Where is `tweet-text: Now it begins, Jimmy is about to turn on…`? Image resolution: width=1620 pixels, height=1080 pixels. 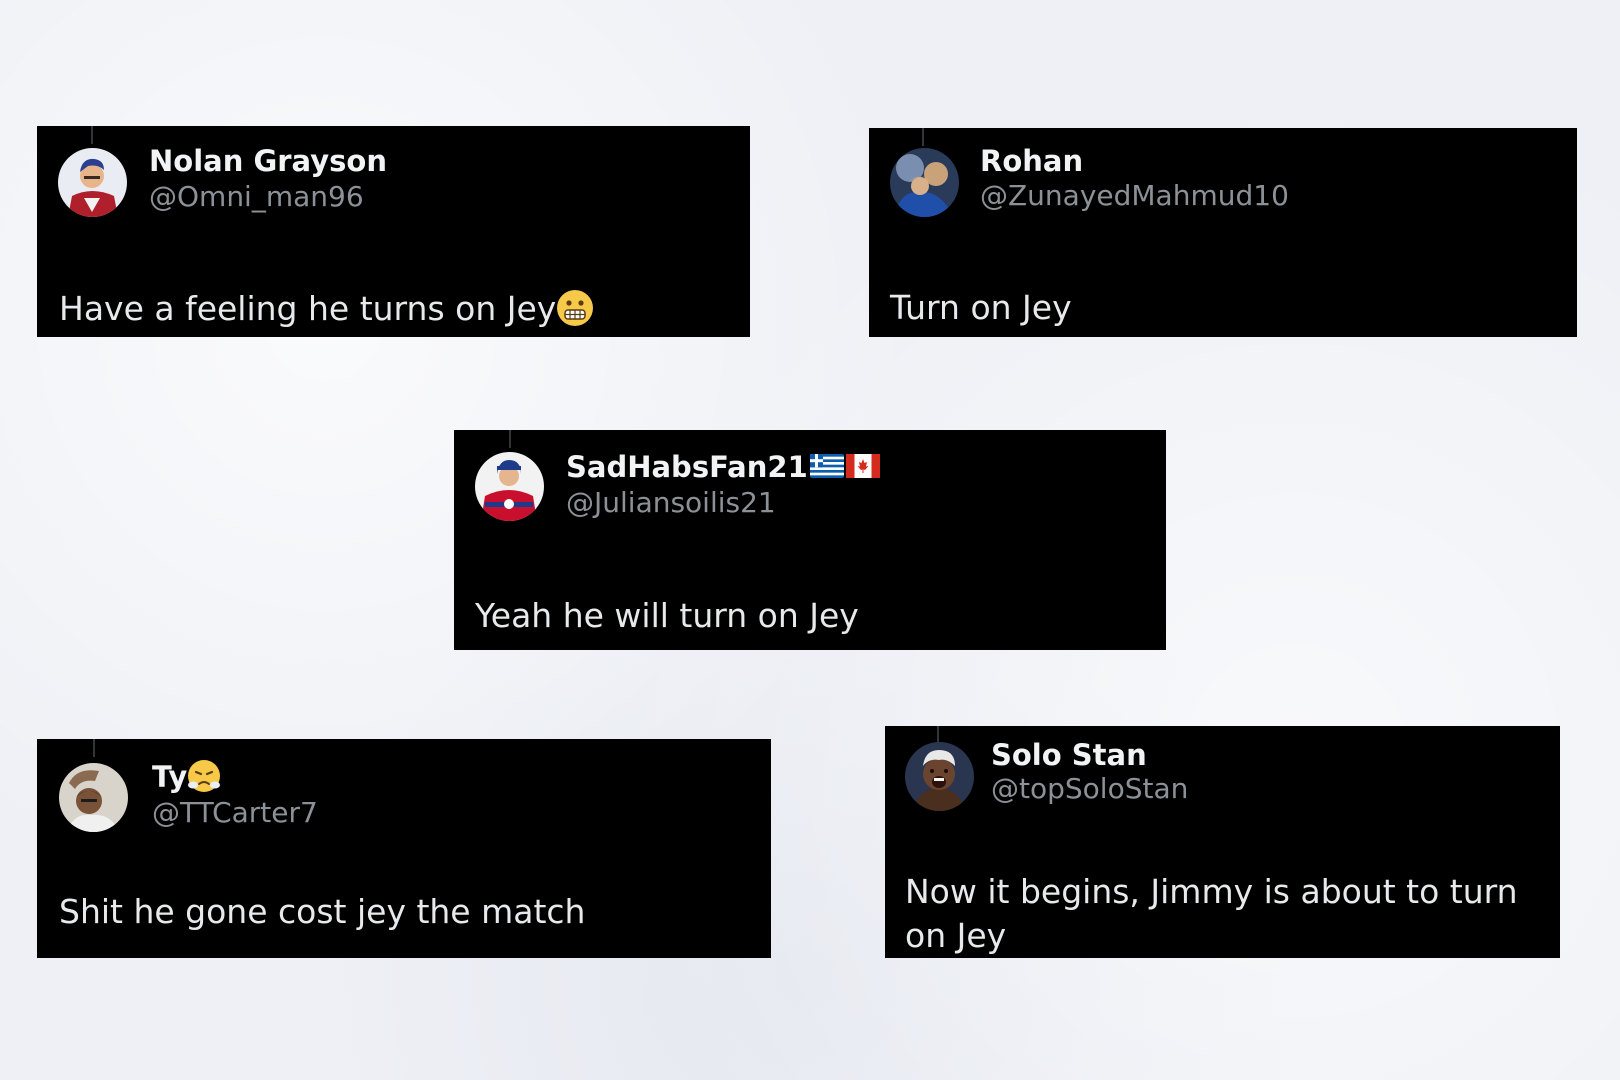
tweet-text: Now it begins, Jimmy is about to turn on… is located at coordinates (1211, 913).